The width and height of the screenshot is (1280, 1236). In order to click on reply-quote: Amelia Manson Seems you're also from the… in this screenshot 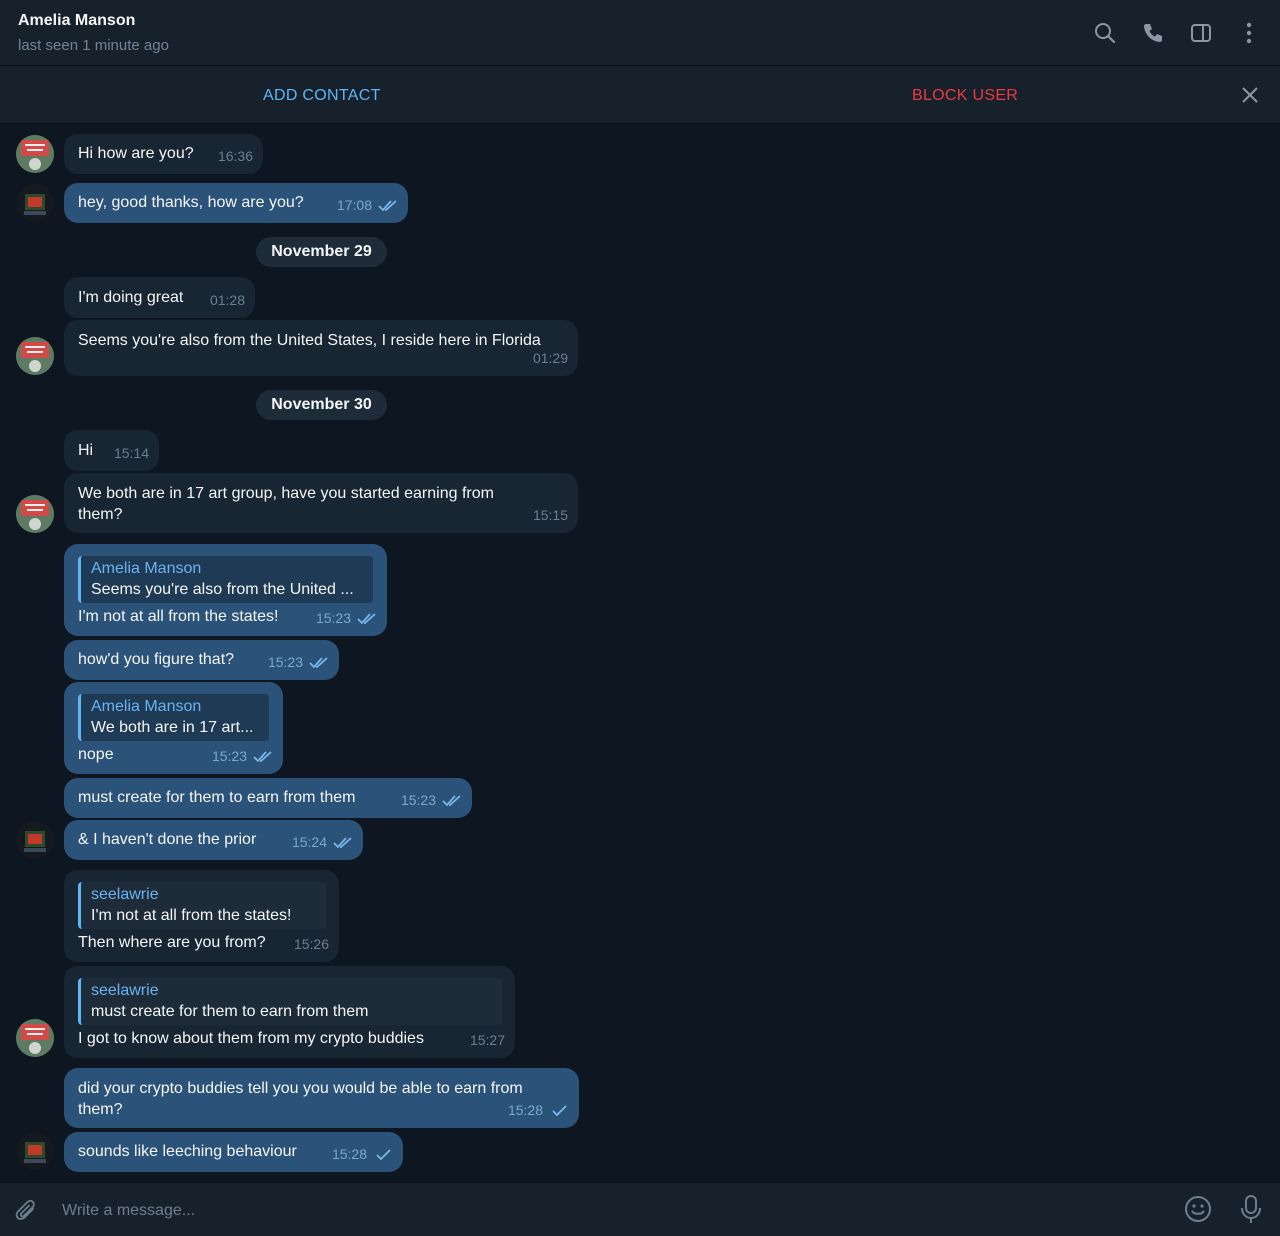, I will do `click(225, 579)`.